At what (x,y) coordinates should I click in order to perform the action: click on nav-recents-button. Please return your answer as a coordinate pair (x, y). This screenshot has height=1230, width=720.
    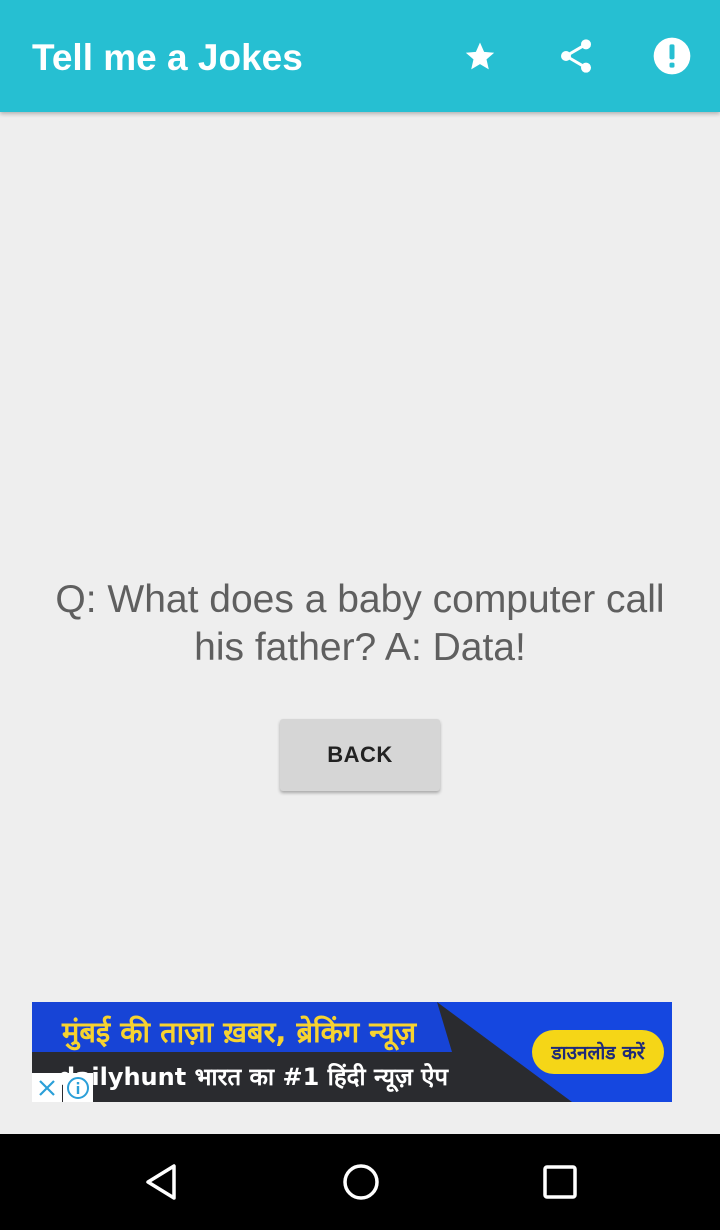
    Looking at the image, I should click on (560, 1182).